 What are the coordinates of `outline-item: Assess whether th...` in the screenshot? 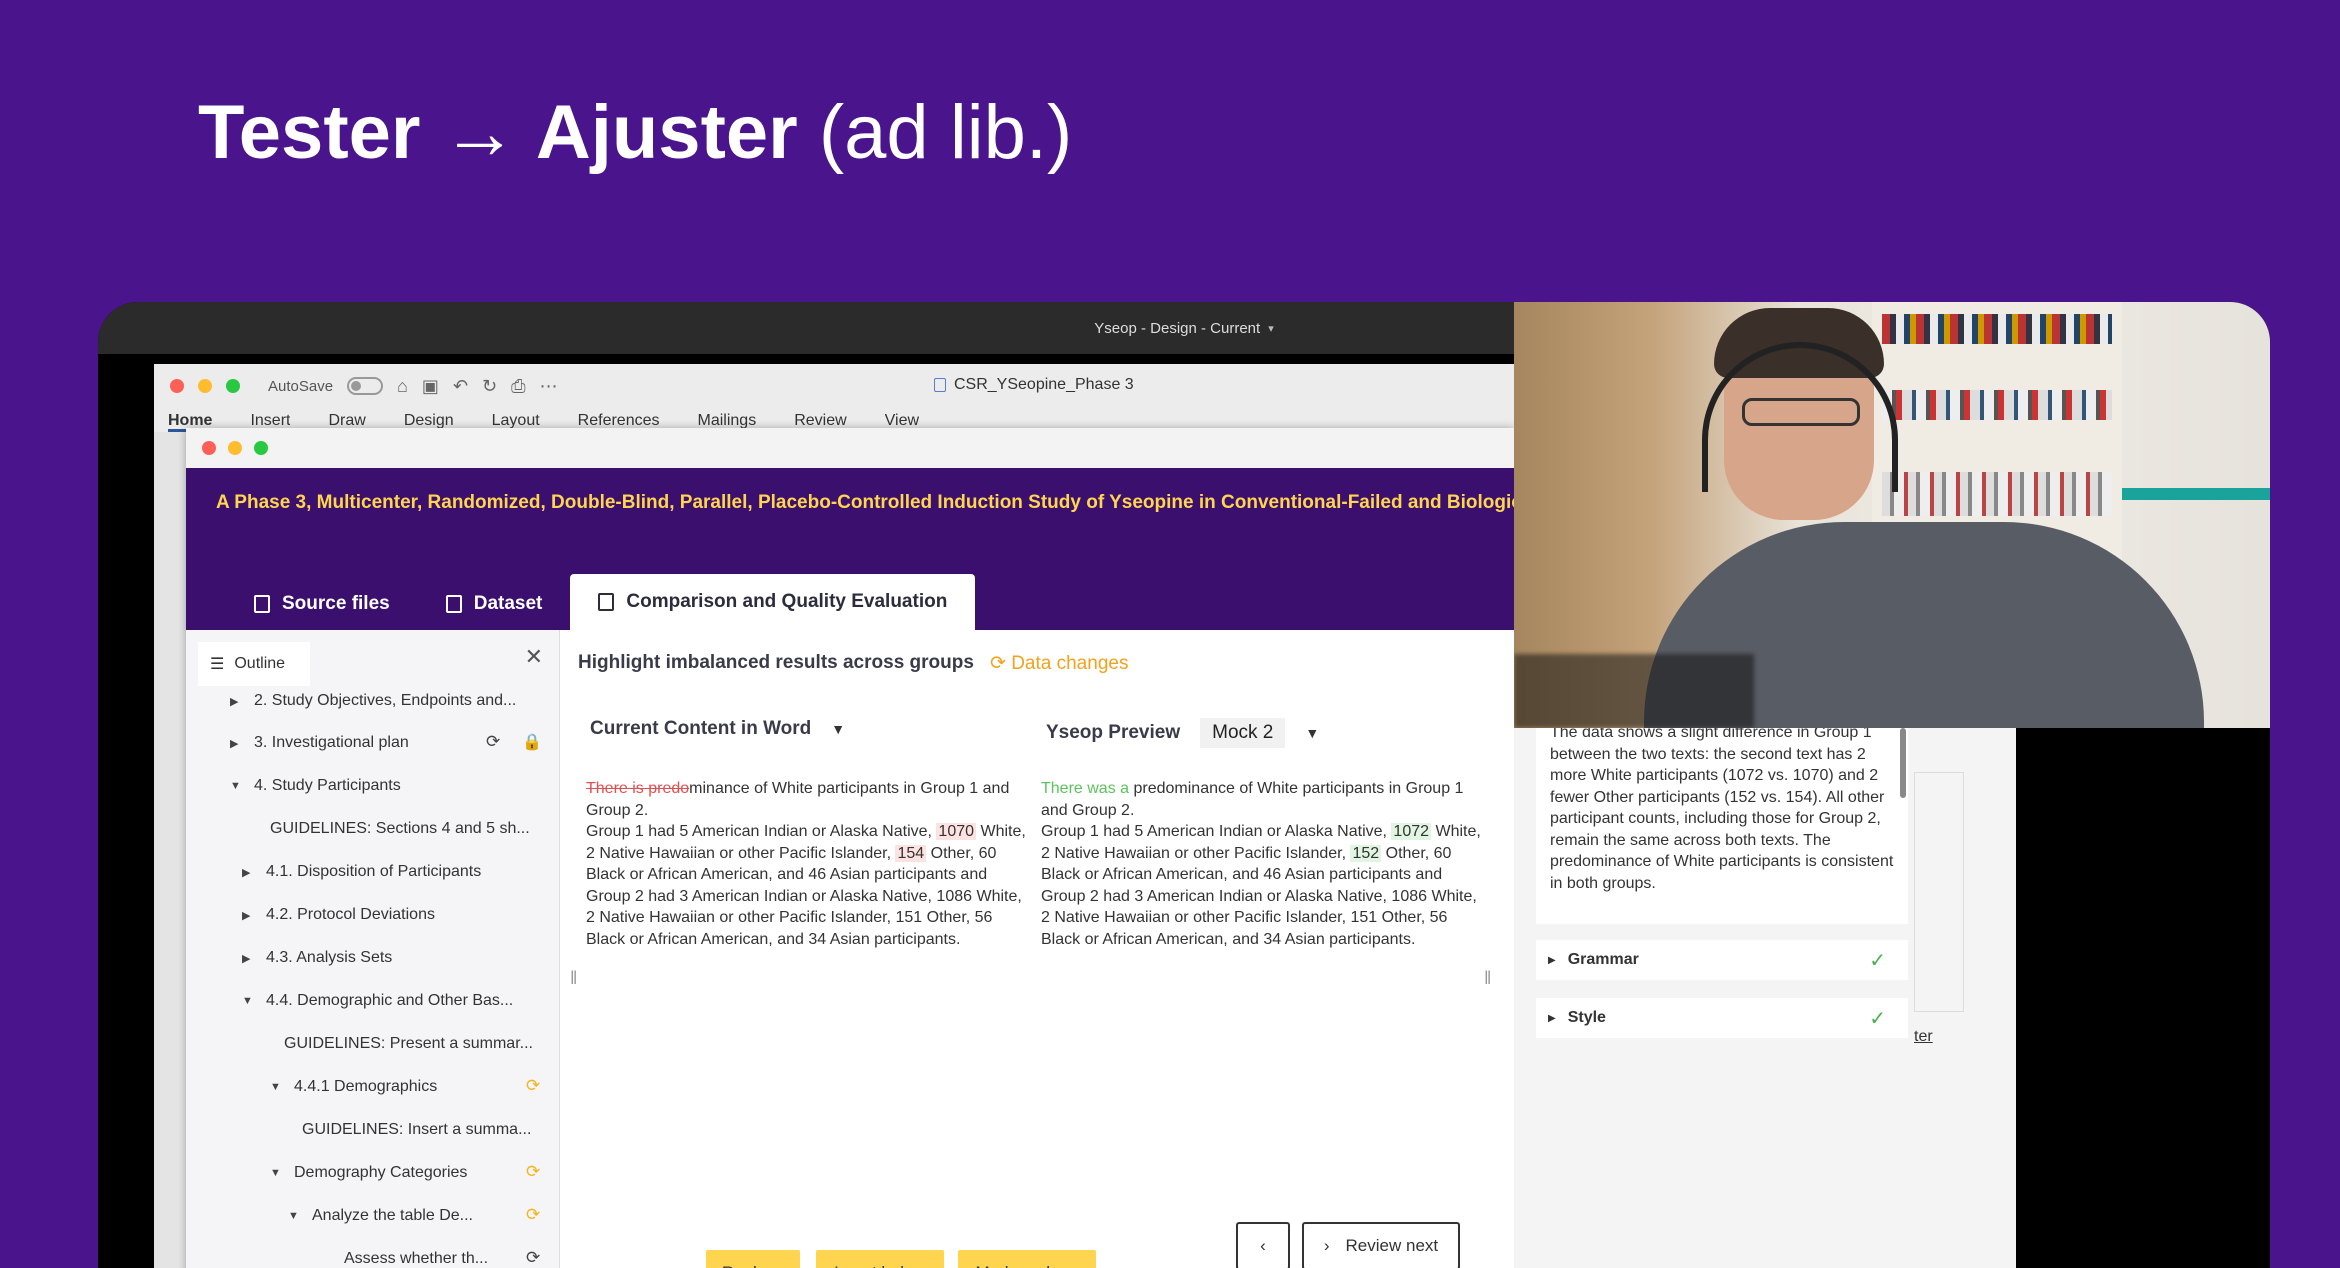 It's located at (416, 1259).